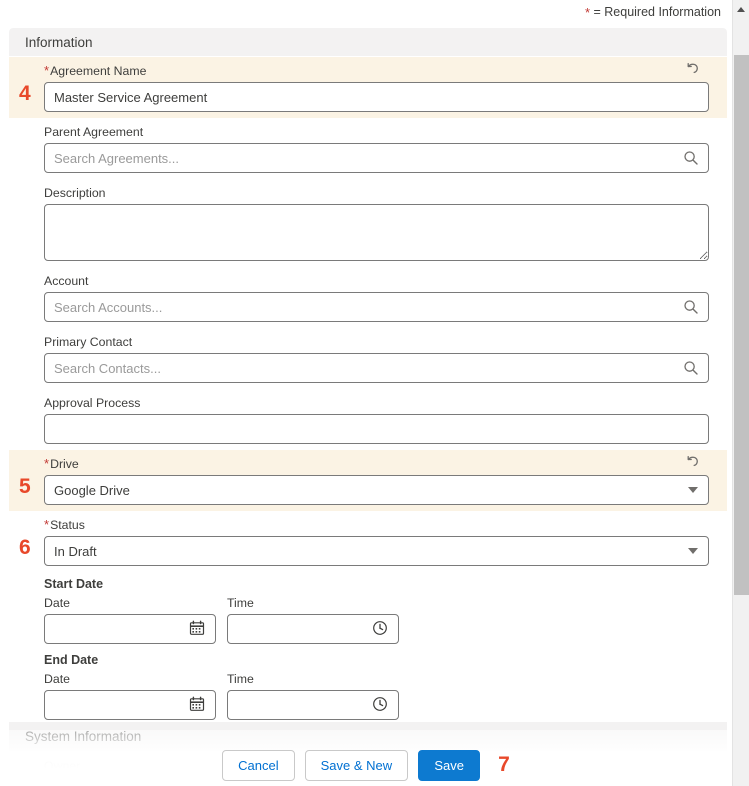 The width and height of the screenshot is (749, 786). Describe the element at coordinates (25, 486) in the screenshot. I see `annotation-5: 5` at that location.